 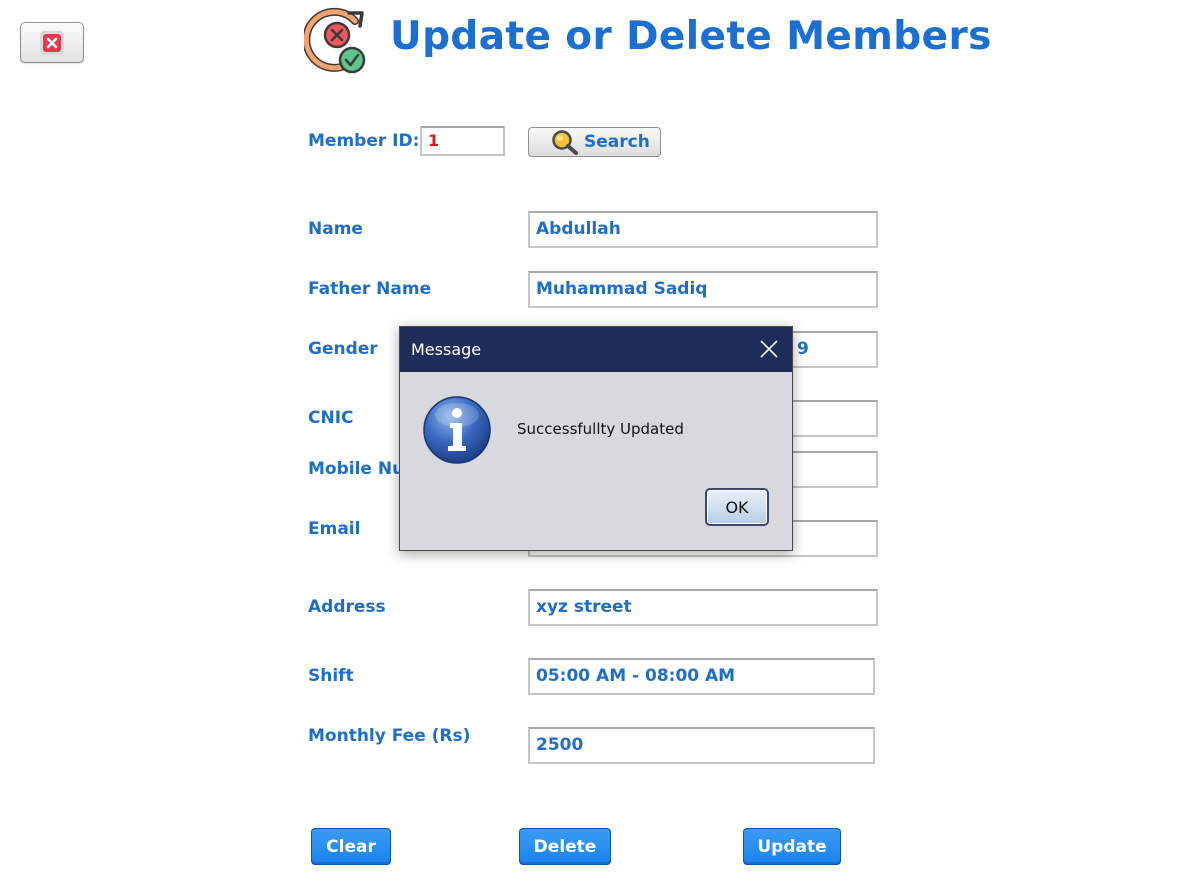 What do you see at coordinates (617, 142) in the screenshot?
I see `search-button-label: Search` at bounding box center [617, 142].